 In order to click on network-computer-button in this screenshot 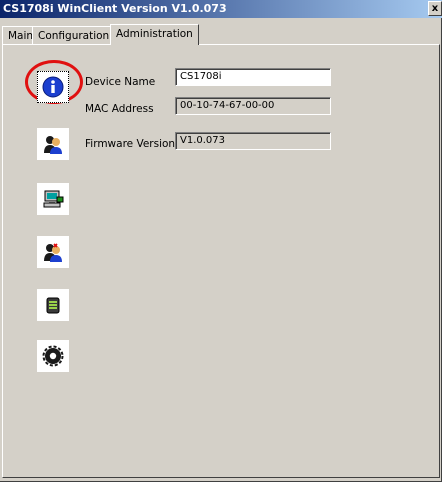, I will do `click(53, 199)`.